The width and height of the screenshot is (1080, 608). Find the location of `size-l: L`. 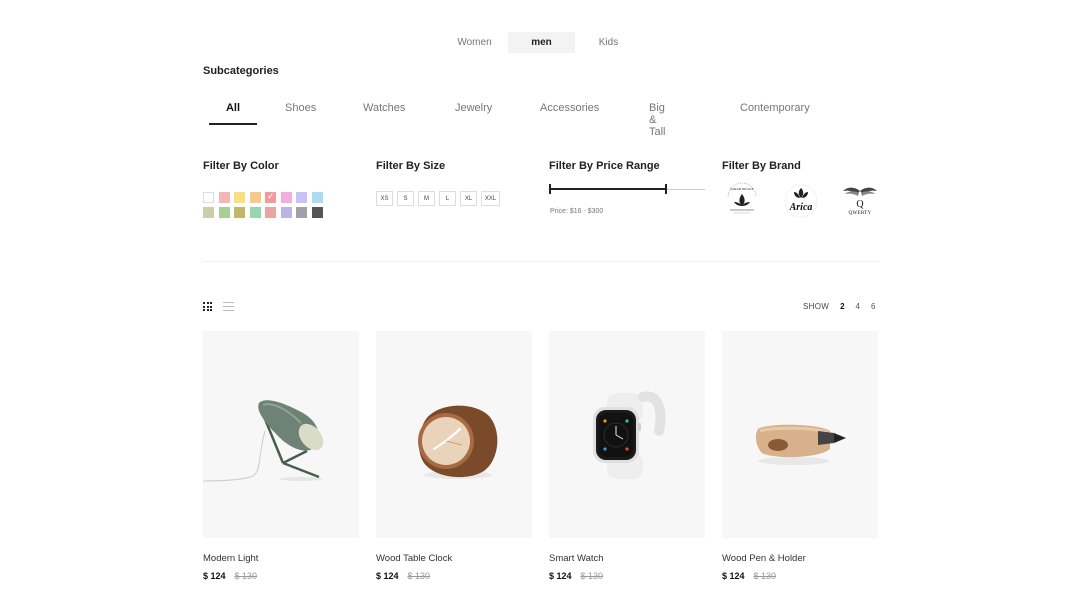

size-l: L is located at coordinates (447, 198).